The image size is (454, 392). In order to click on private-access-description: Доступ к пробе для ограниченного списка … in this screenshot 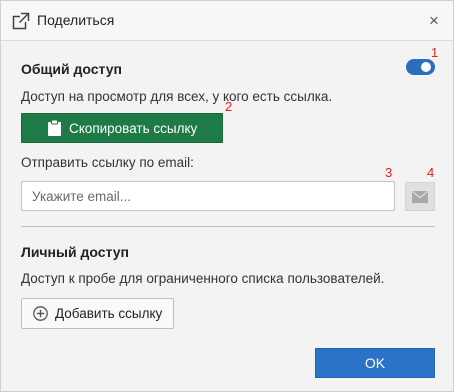, I will do `click(203, 278)`.